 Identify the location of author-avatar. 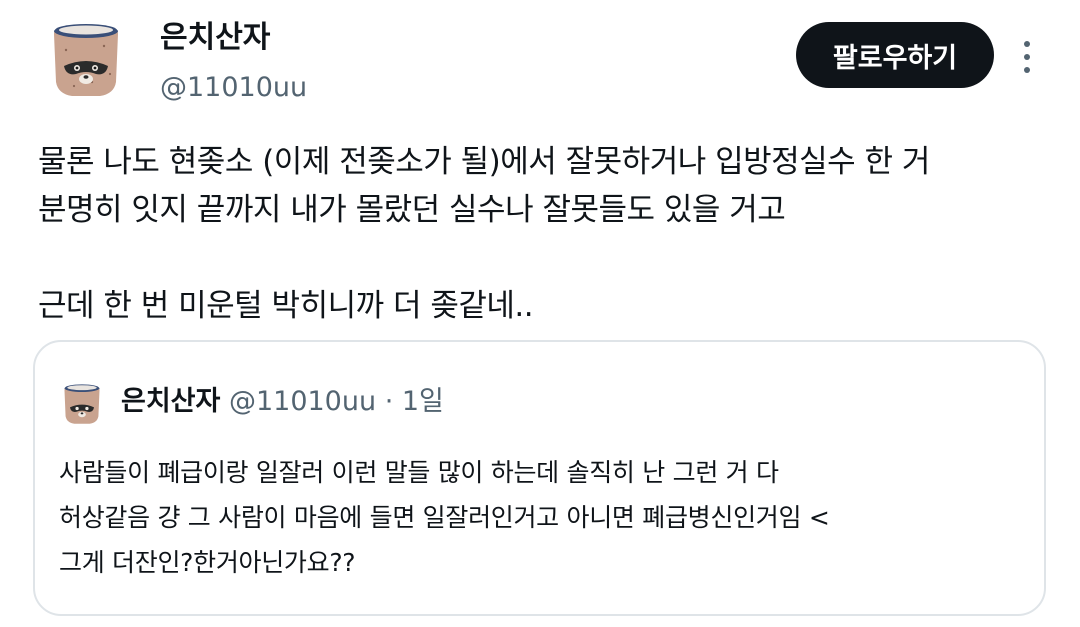
(86, 58).